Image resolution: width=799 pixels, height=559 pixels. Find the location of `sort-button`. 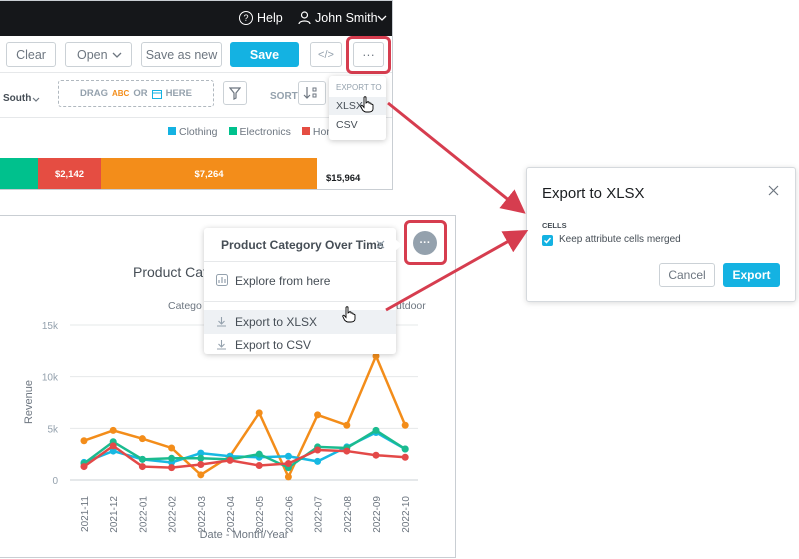

sort-button is located at coordinates (312, 93).